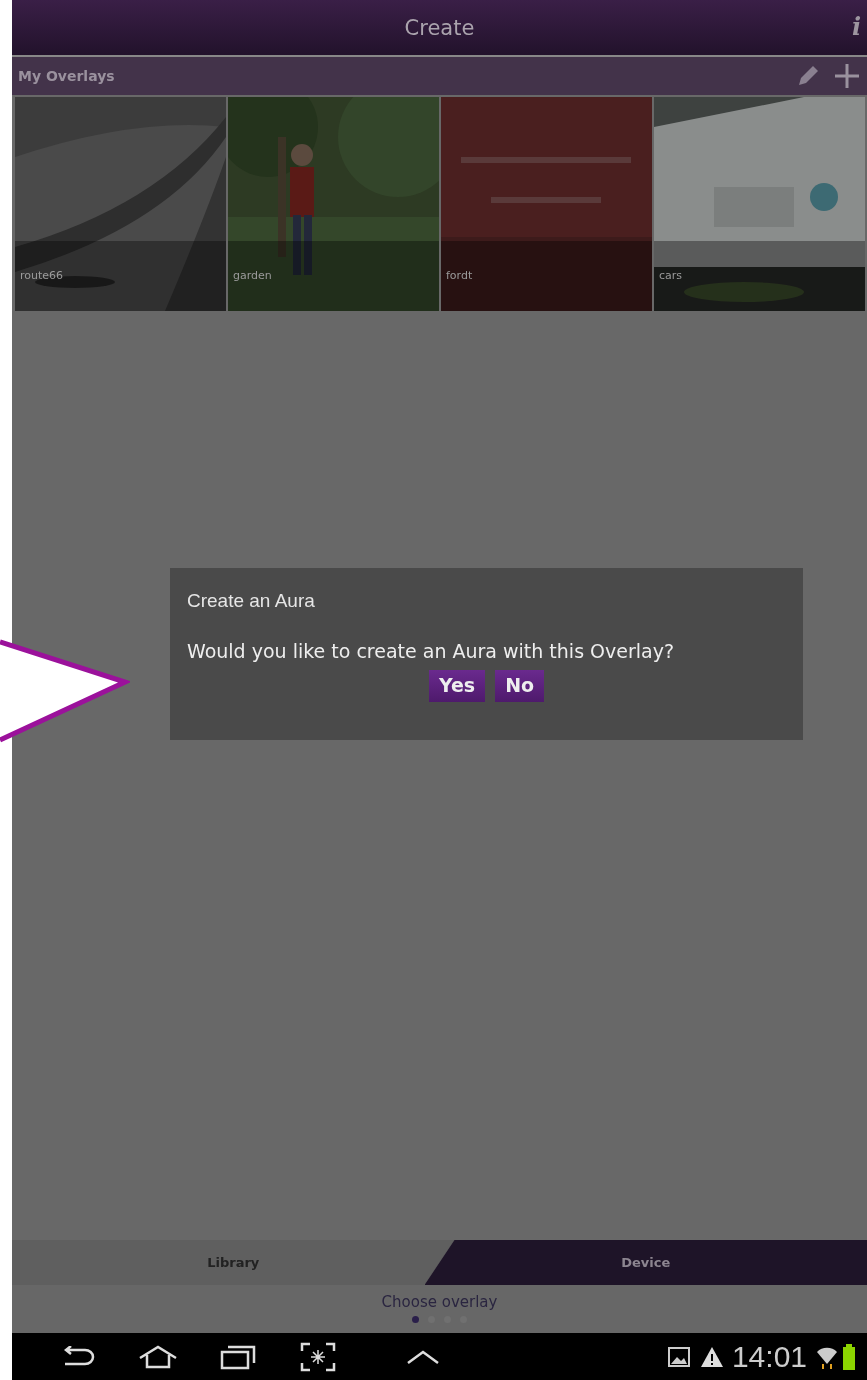 Image resolution: width=867 pixels, height=1380 pixels. What do you see at coordinates (711, 1356) in the screenshot?
I see `warning-icon` at bounding box center [711, 1356].